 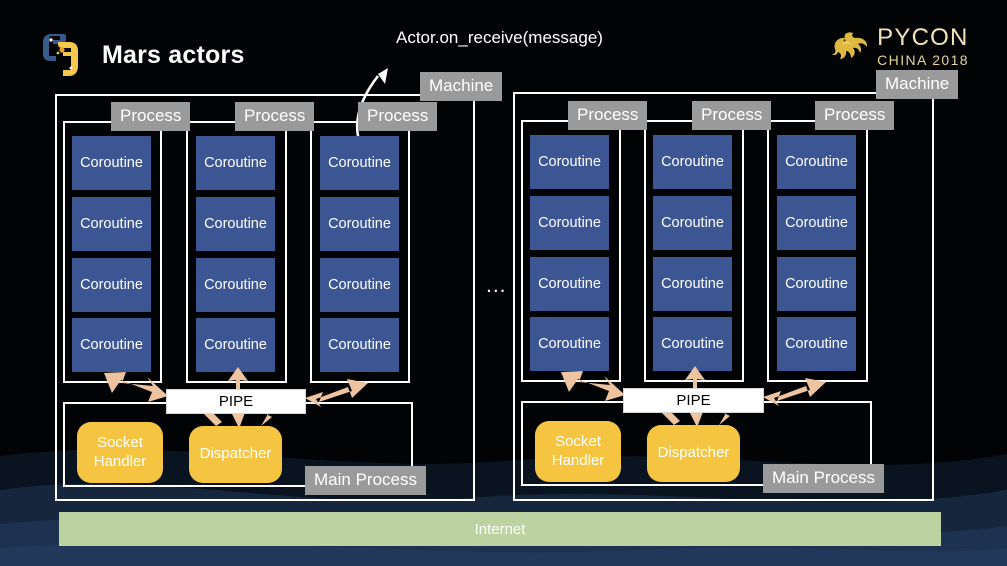 I want to click on python-logo-icon, so click(x=60, y=55).